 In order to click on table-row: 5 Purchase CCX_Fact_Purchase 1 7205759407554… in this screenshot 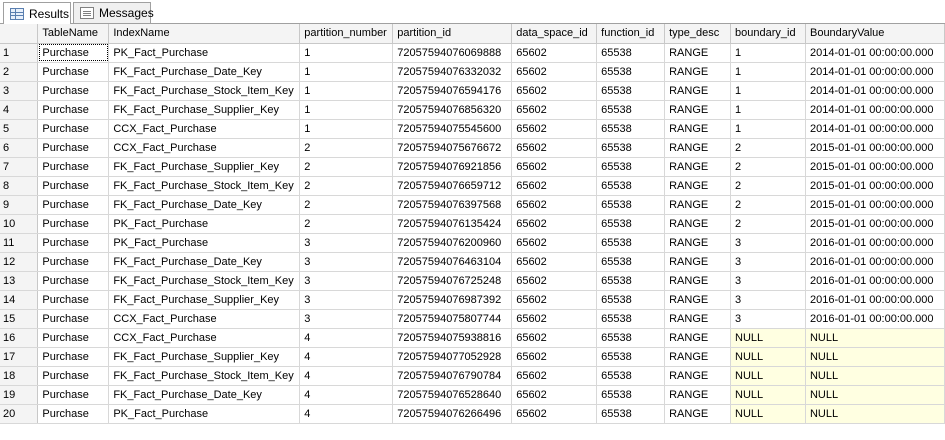, I will do `click(472, 129)`.